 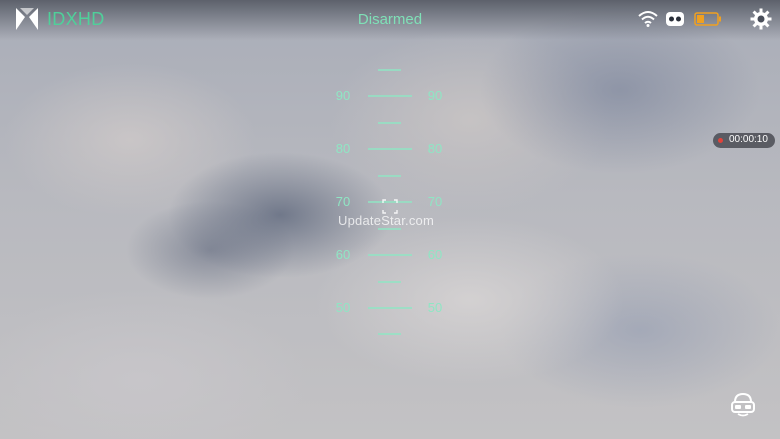 What do you see at coordinates (343, 307) in the screenshot?
I see `pitch-label-left: 50` at bounding box center [343, 307].